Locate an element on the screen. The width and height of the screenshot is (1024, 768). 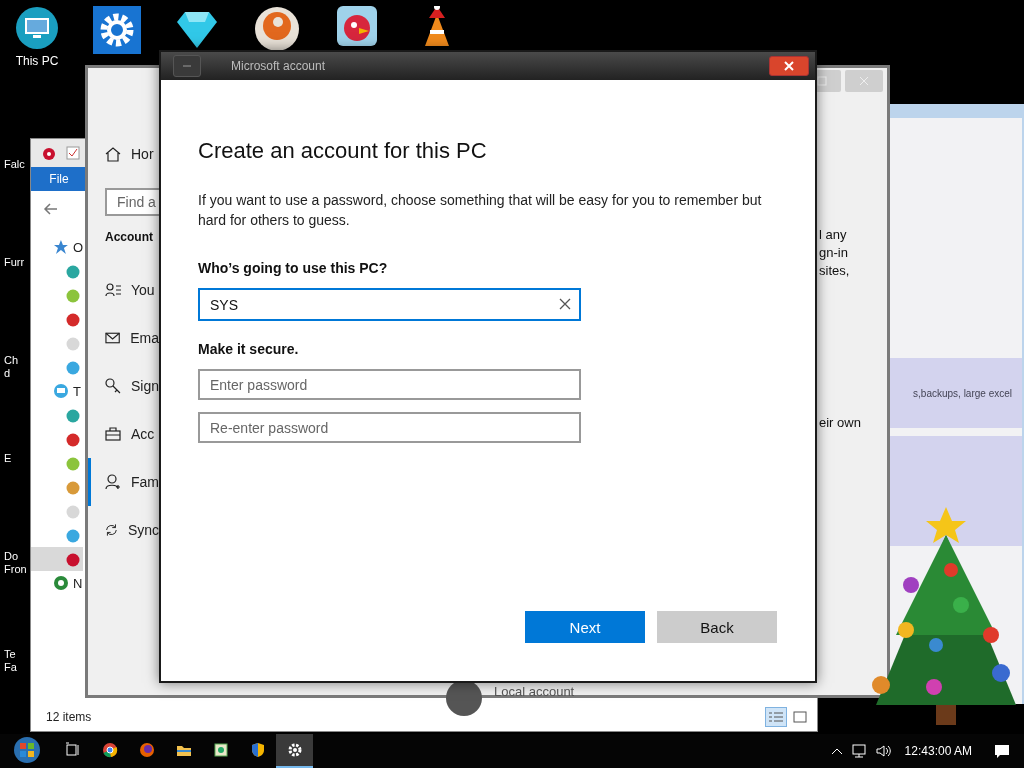
password-field: Re-enter password is located at coordinates (389, 427).